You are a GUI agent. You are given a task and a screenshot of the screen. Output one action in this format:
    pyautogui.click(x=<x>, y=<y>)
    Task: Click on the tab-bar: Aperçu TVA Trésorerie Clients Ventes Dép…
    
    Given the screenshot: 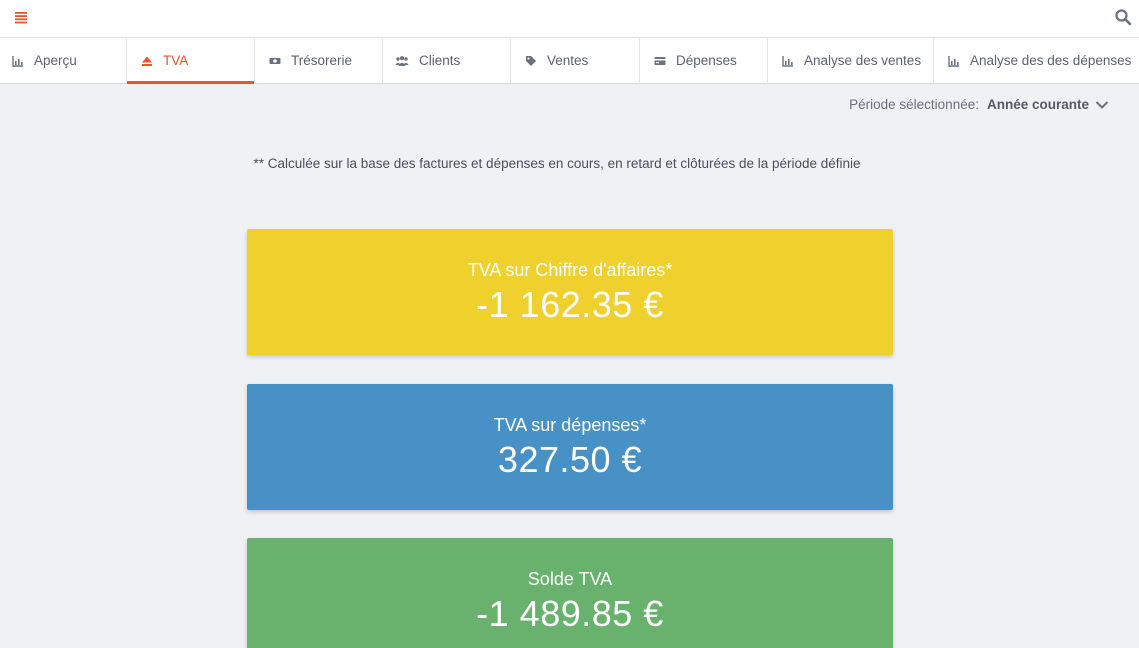 What is the action you would take?
    pyautogui.click(x=569, y=61)
    